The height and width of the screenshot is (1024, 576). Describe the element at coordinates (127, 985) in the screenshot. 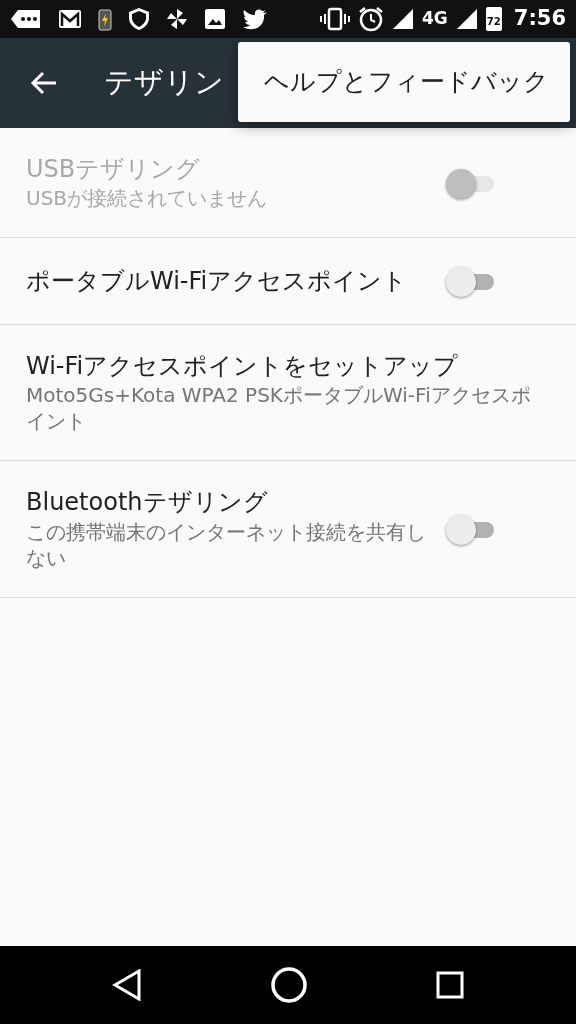

I see `back-nav-button` at that location.